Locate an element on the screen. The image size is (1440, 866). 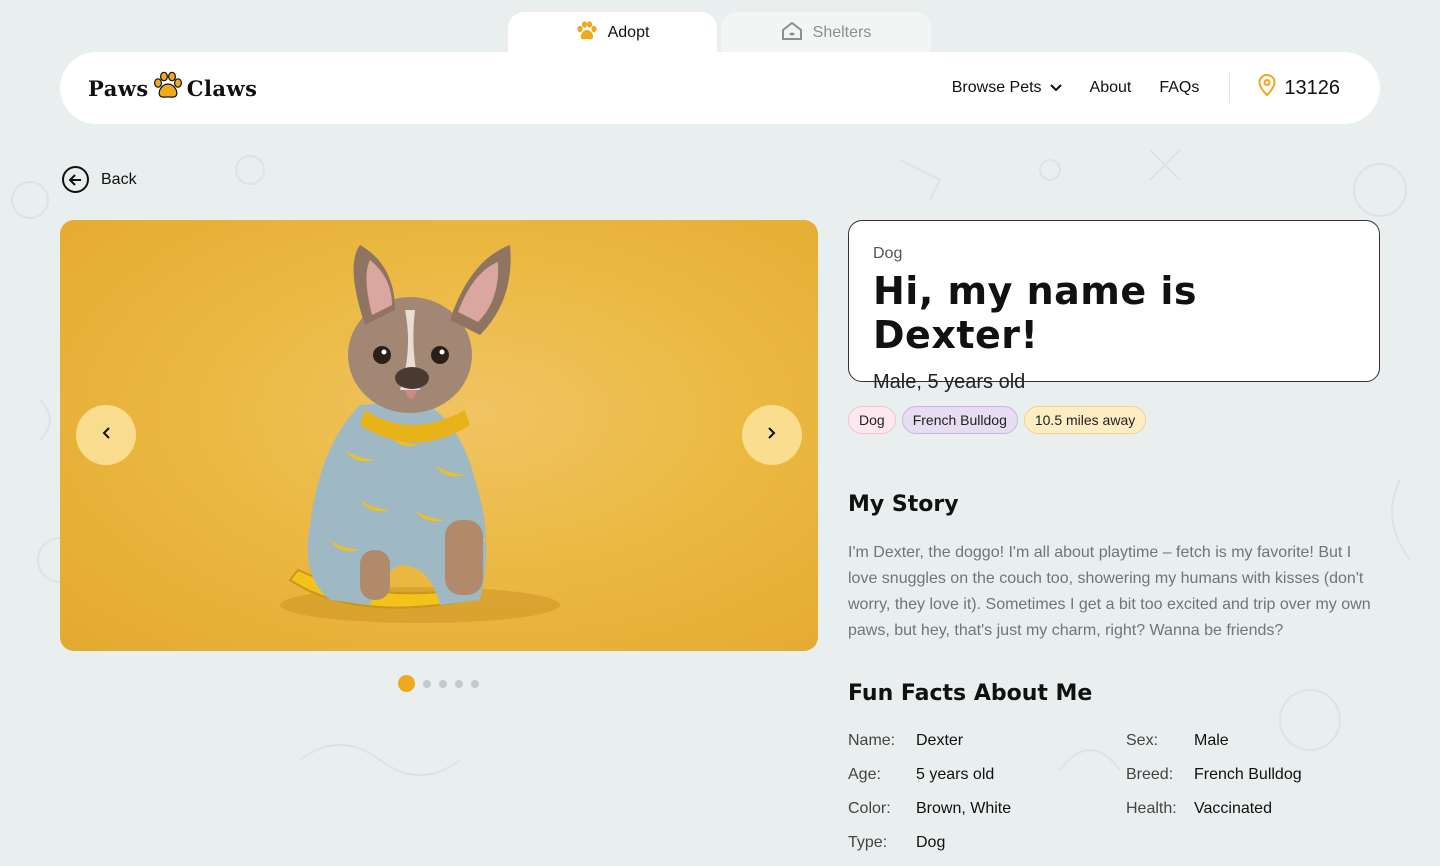
pet-species: Dog is located at coordinates (888, 253).